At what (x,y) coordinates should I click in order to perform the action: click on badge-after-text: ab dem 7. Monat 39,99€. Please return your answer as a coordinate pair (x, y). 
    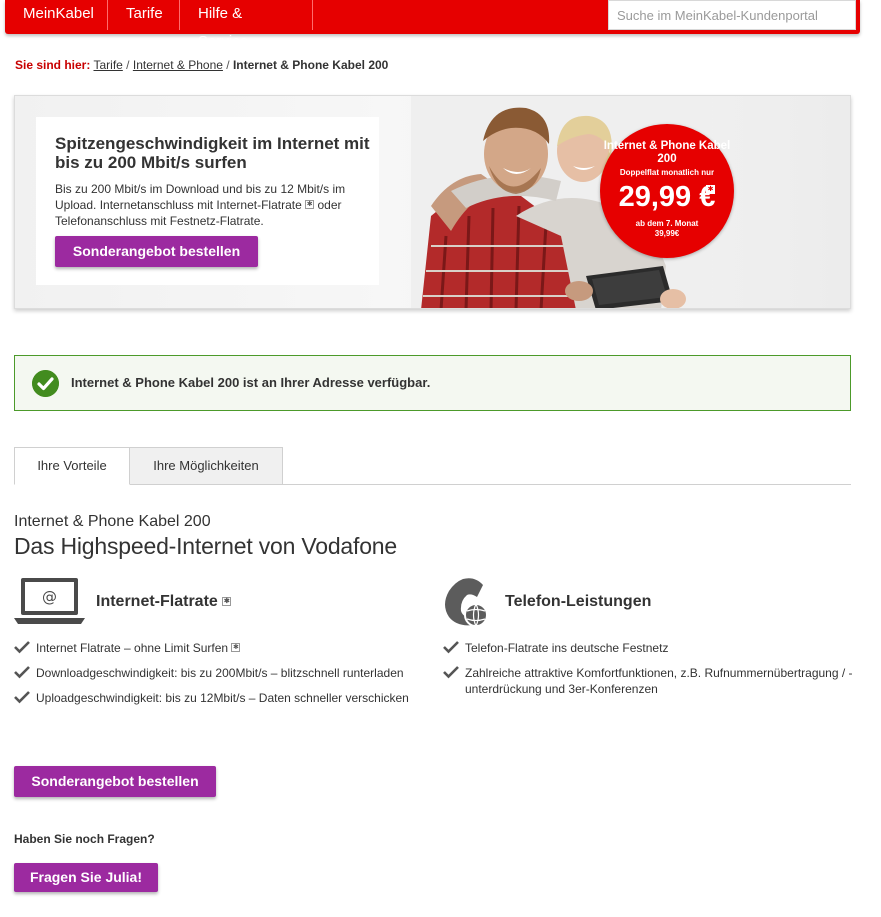
    Looking at the image, I should click on (667, 229).